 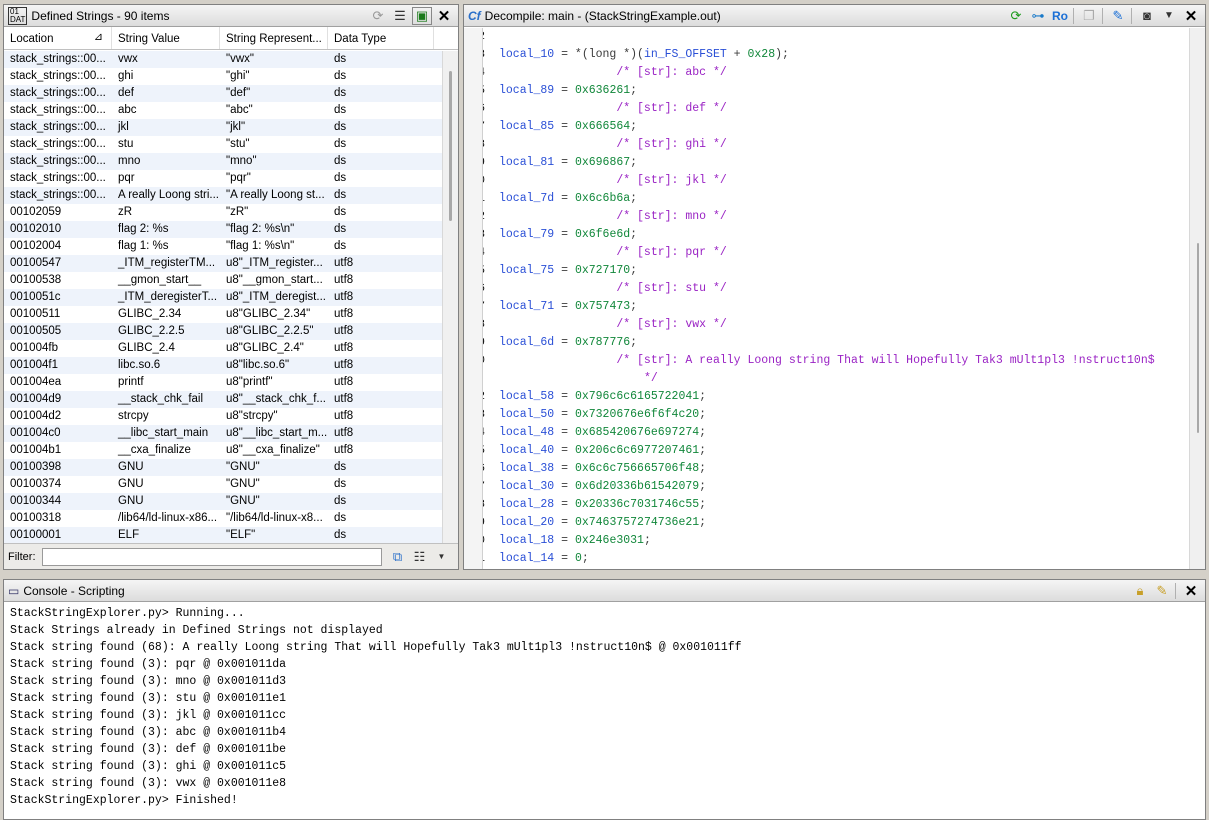 What do you see at coordinates (223, 314) in the screenshot?
I see `table-row: 00100511 GLIBC_2.34 u8"GLIBC_2.34" utf8` at bounding box center [223, 314].